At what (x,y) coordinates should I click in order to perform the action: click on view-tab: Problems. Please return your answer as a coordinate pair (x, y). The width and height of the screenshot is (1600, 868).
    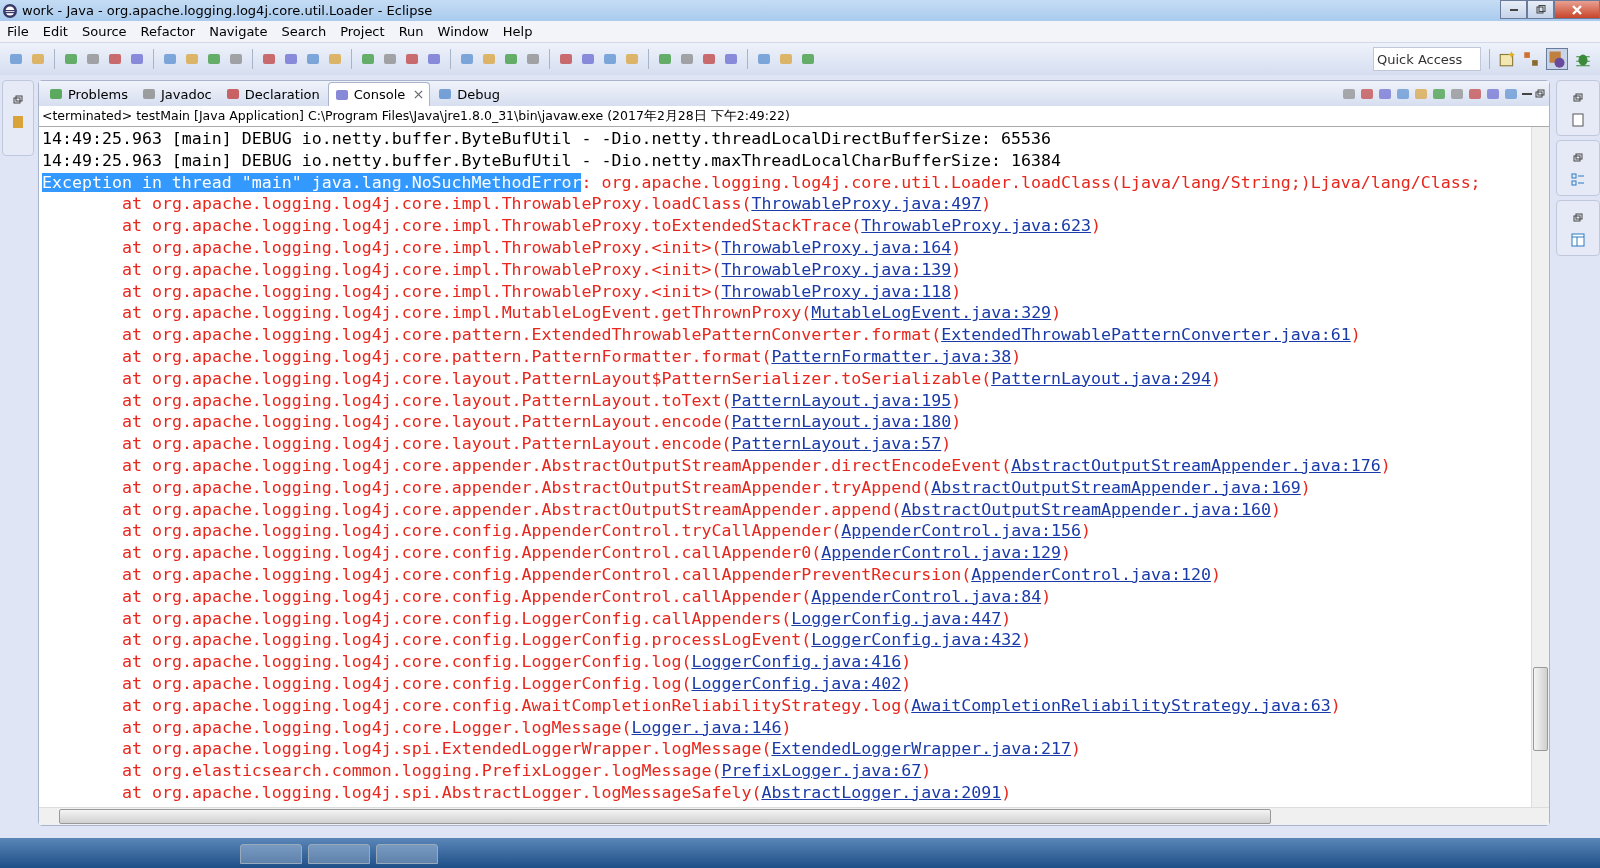
    Looking at the image, I should click on (88, 94).